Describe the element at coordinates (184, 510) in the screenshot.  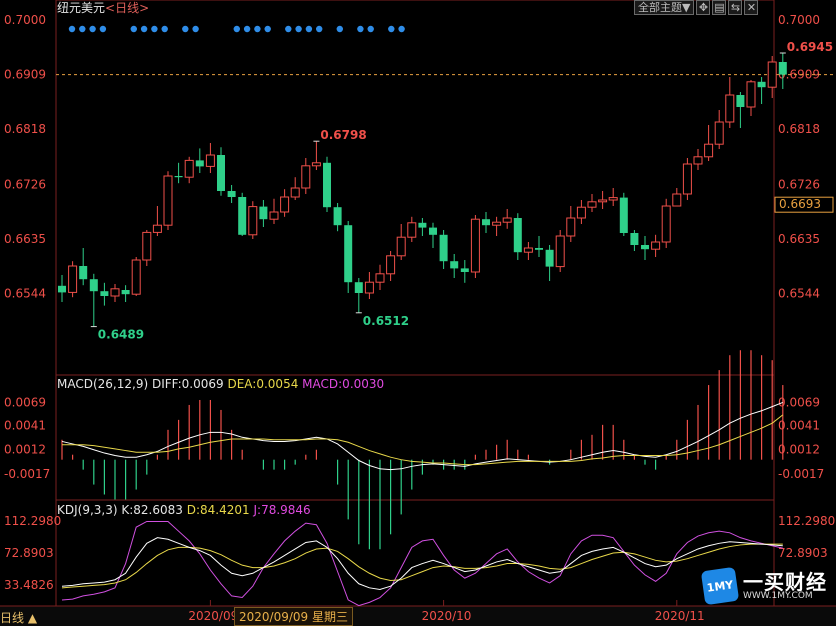
I see `kdj-header: KDJ(9,3,3) K:82.6083 D:84.4201 J:78.9846` at that location.